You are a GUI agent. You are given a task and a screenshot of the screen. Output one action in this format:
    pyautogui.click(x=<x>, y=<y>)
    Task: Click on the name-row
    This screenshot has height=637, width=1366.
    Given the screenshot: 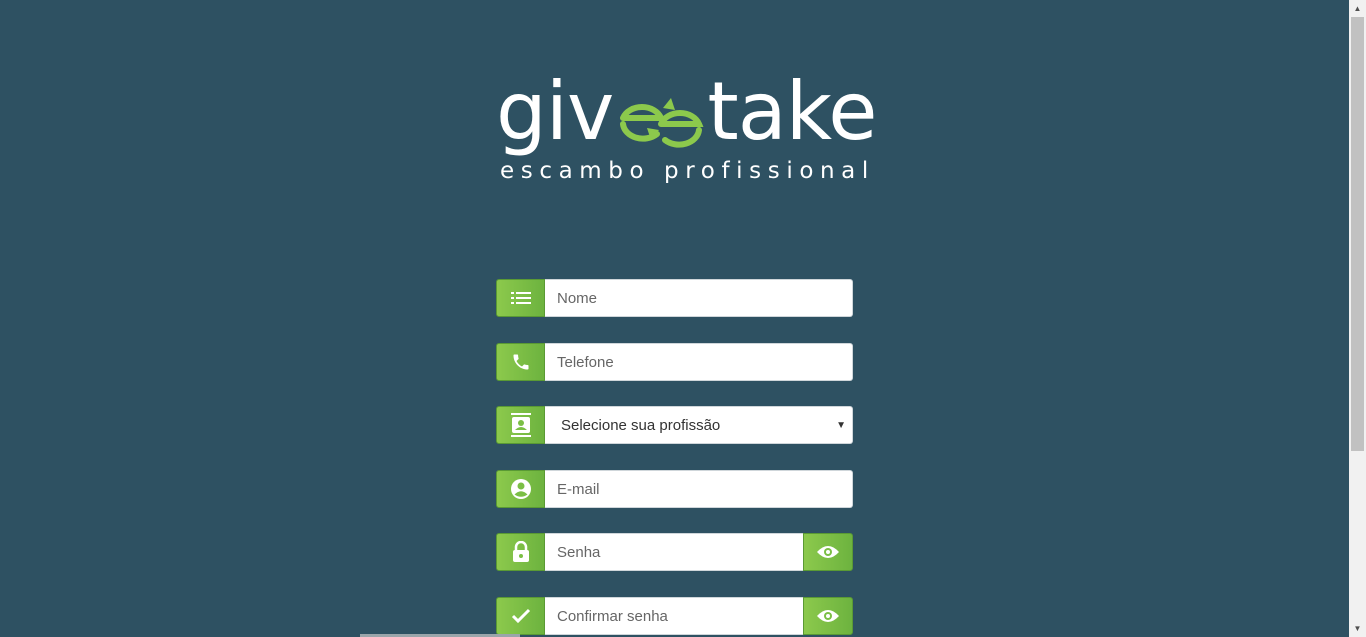 What is the action you would take?
    pyautogui.click(x=674, y=298)
    